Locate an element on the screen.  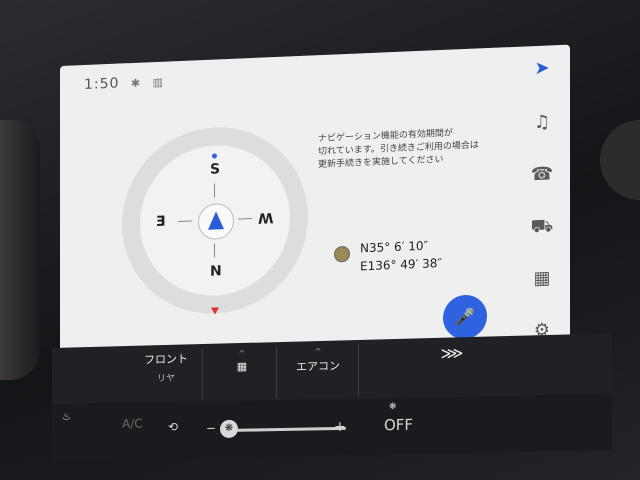
compass: S N E W is located at coordinates (215, 220).